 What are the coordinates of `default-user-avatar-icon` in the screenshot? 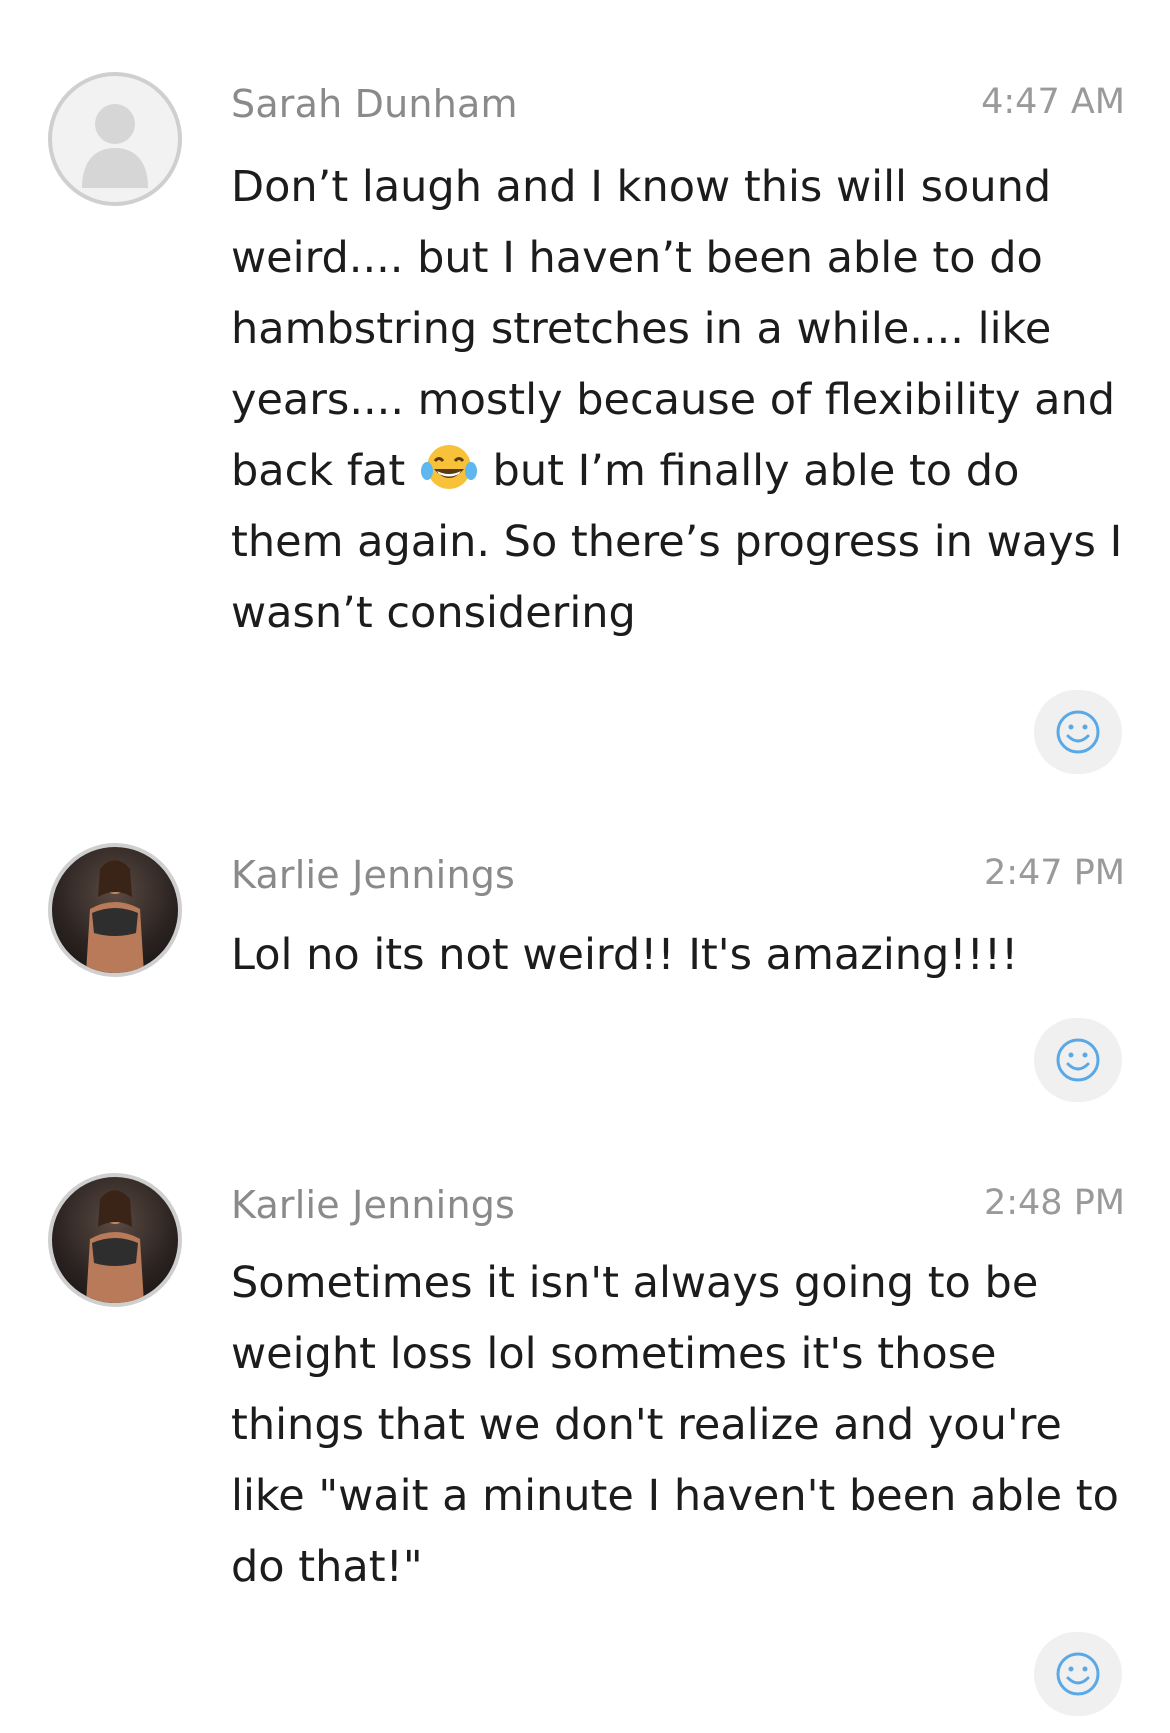 It's located at (115, 146).